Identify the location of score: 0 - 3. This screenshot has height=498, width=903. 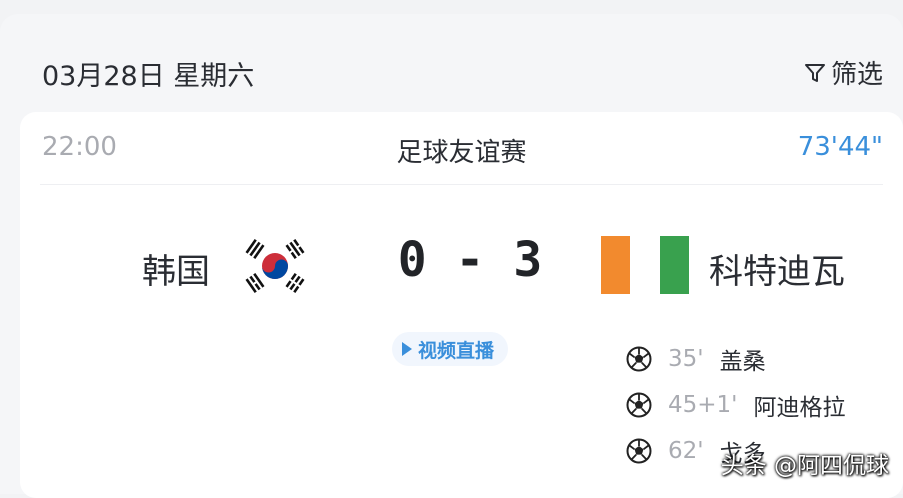
(470, 260).